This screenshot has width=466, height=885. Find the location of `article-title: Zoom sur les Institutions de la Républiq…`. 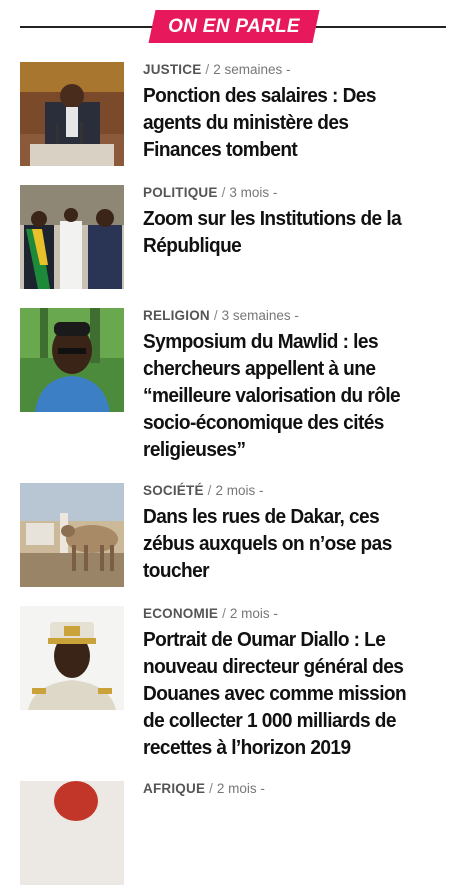

article-title: Zoom sur les Institutions de la Républiq… is located at coordinates (287, 232).